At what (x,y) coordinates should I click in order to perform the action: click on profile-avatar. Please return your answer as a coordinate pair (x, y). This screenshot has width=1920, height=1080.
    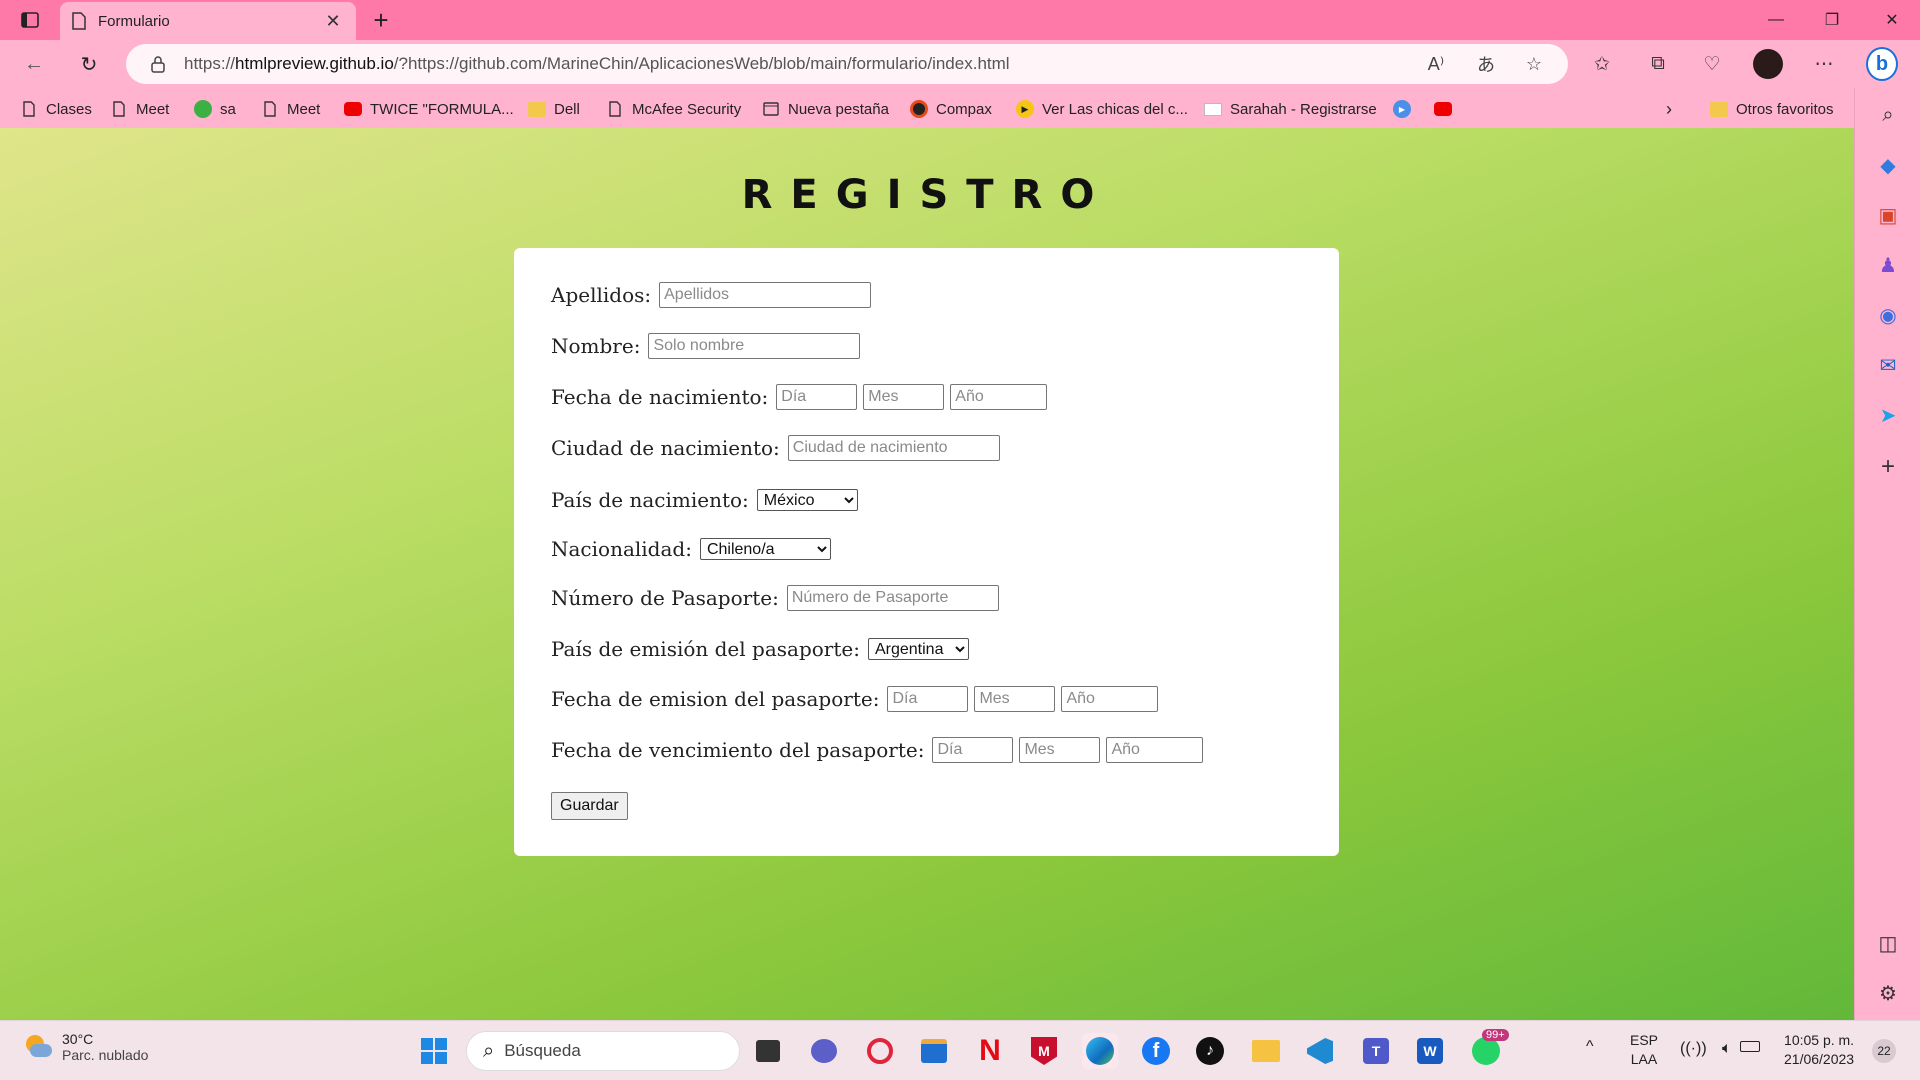
    Looking at the image, I should click on (1768, 64).